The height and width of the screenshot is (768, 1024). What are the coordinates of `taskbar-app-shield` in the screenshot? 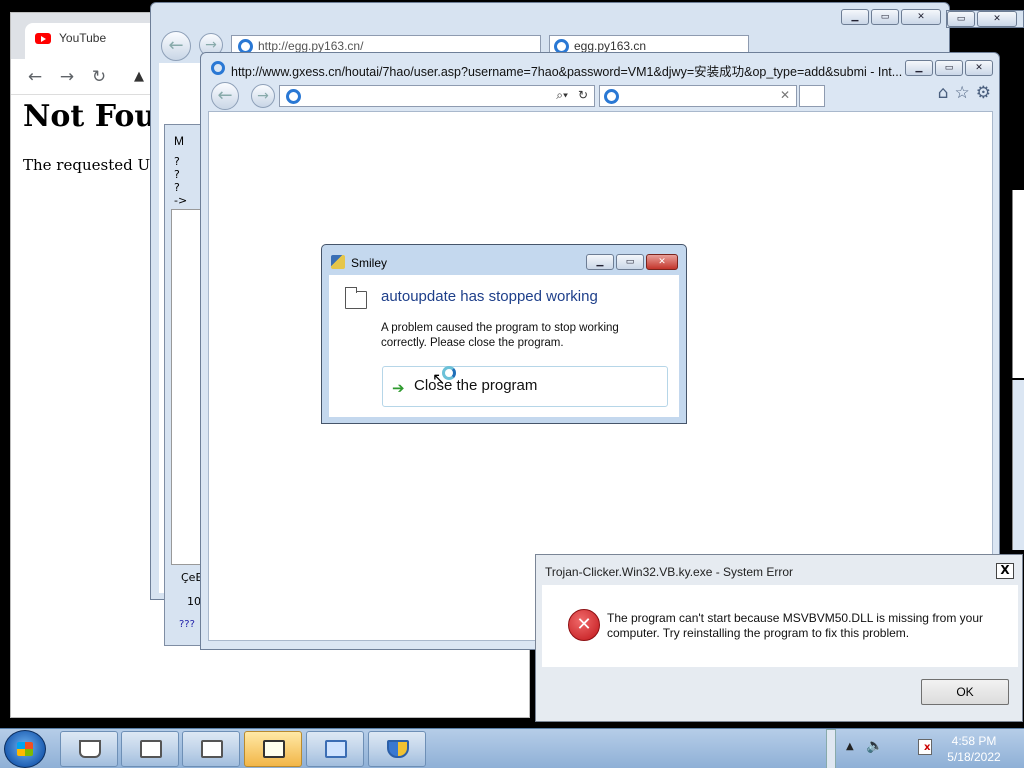 It's located at (397, 749).